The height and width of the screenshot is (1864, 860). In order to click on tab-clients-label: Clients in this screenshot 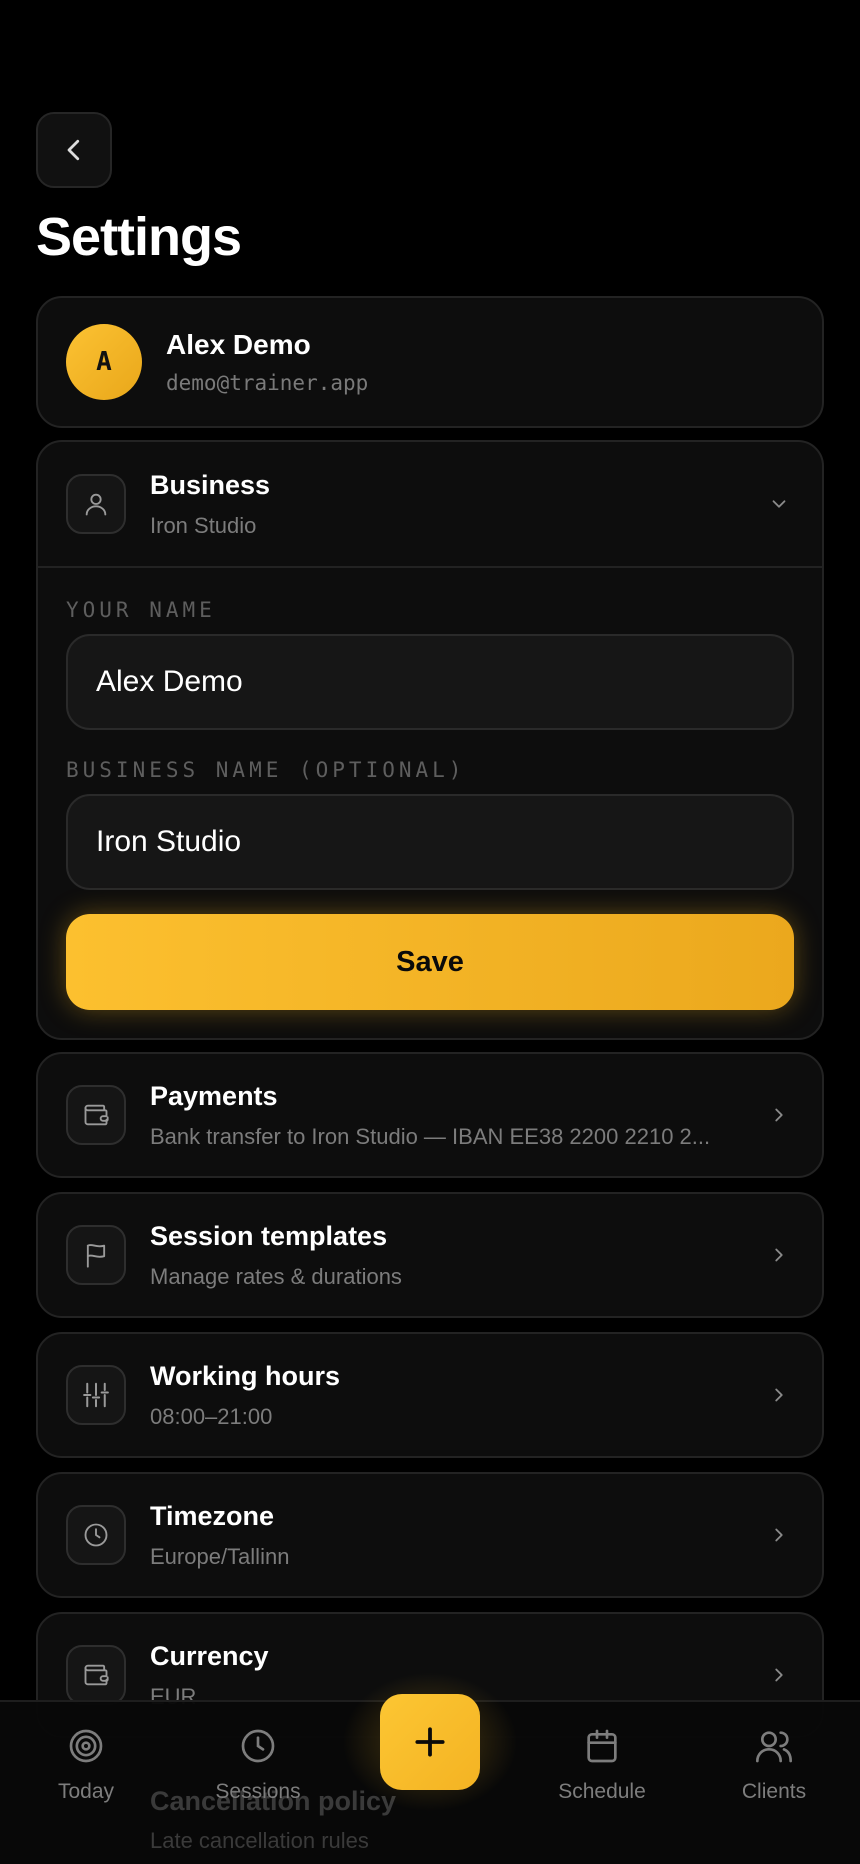, I will do `click(774, 1791)`.